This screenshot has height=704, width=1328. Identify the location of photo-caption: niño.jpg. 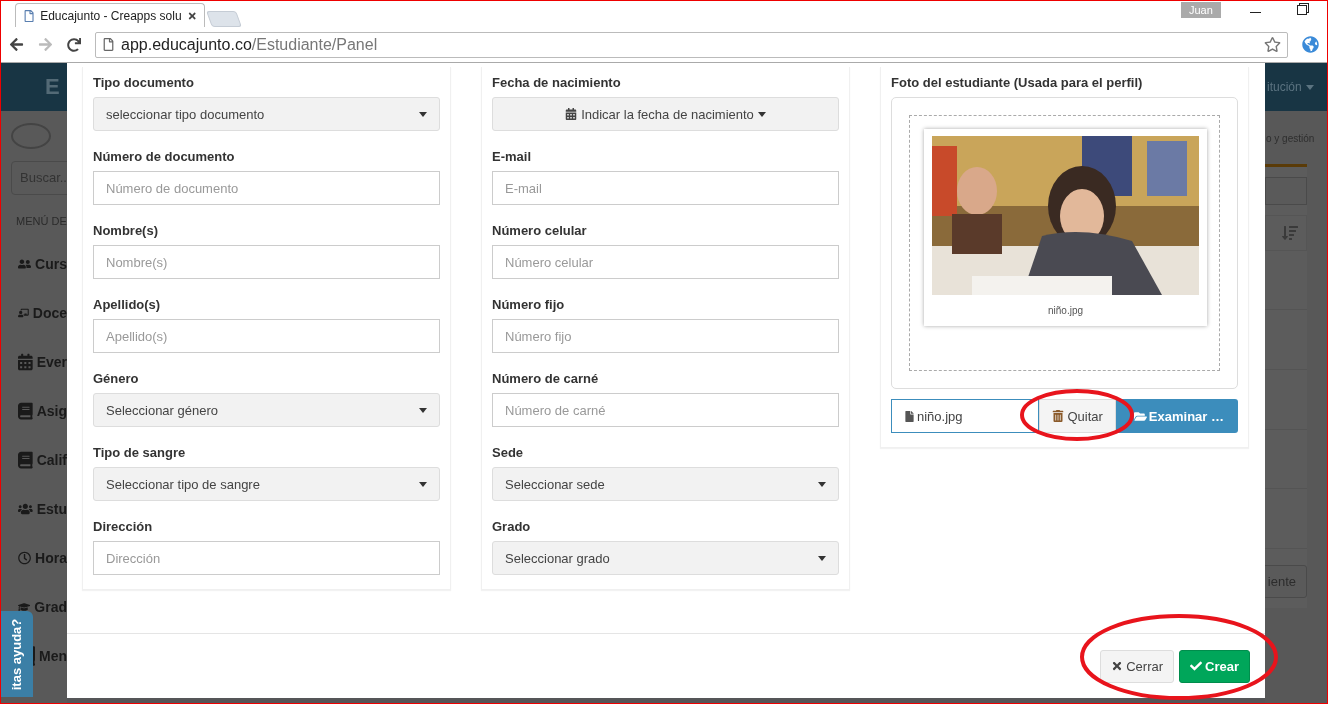
(1065, 310).